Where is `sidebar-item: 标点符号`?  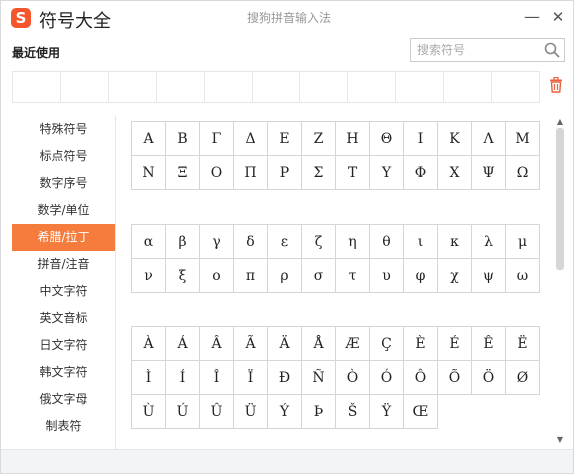
sidebar-item: 标点符号 is located at coordinates (63, 156).